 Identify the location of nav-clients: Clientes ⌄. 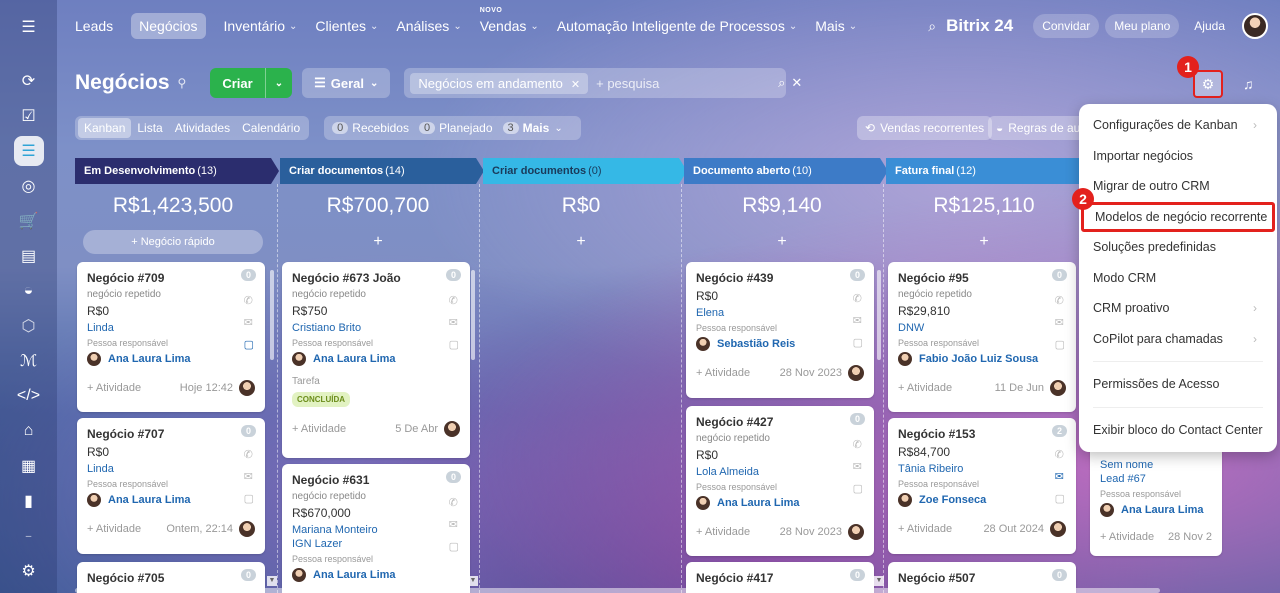
(346, 26).